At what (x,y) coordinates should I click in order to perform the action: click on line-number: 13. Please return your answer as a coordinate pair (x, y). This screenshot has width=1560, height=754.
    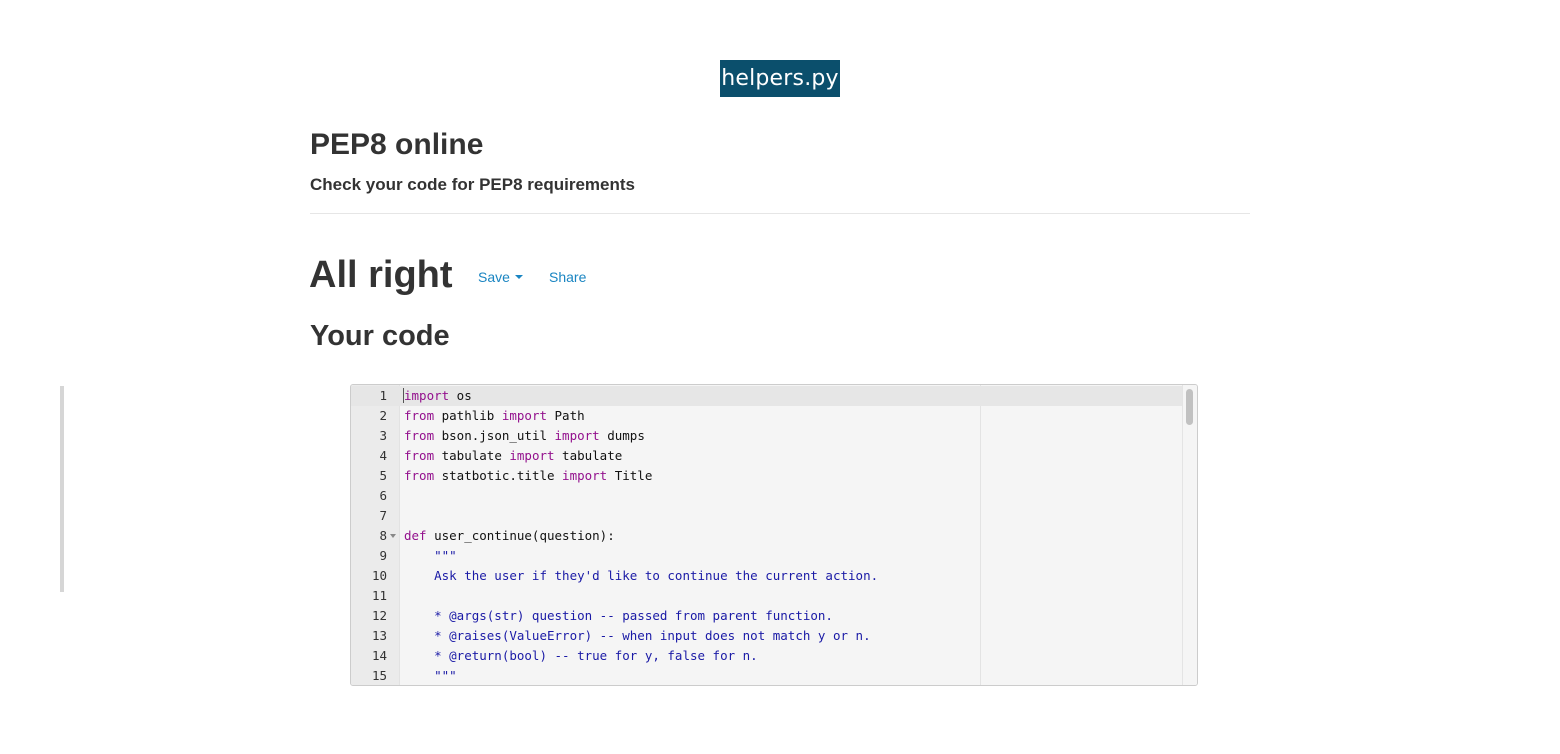
    Looking at the image, I should click on (379, 635).